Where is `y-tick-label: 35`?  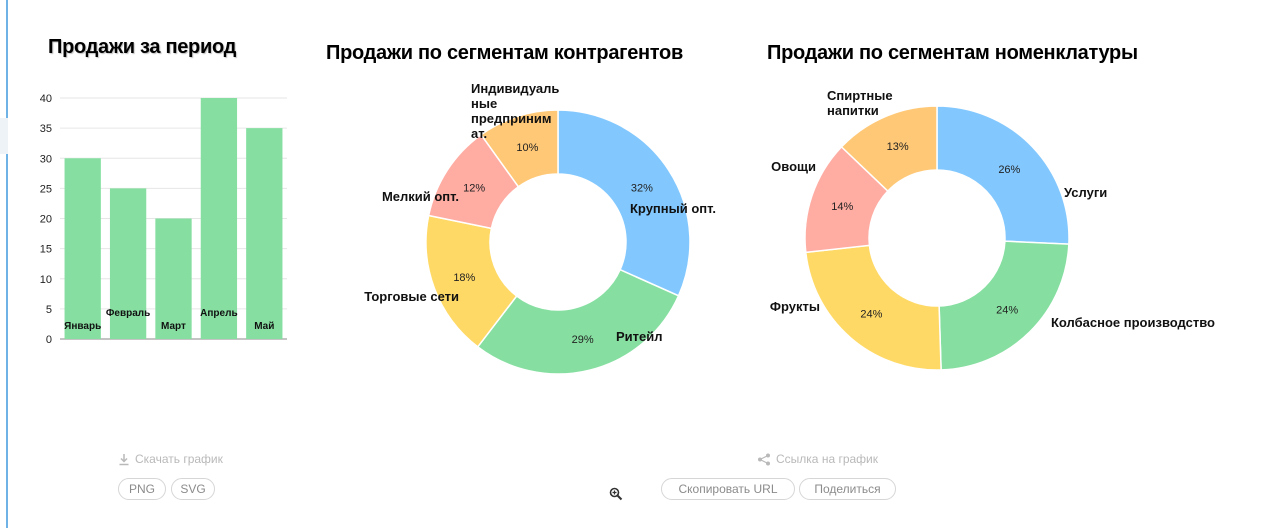
y-tick-label: 35 is located at coordinates (46, 129).